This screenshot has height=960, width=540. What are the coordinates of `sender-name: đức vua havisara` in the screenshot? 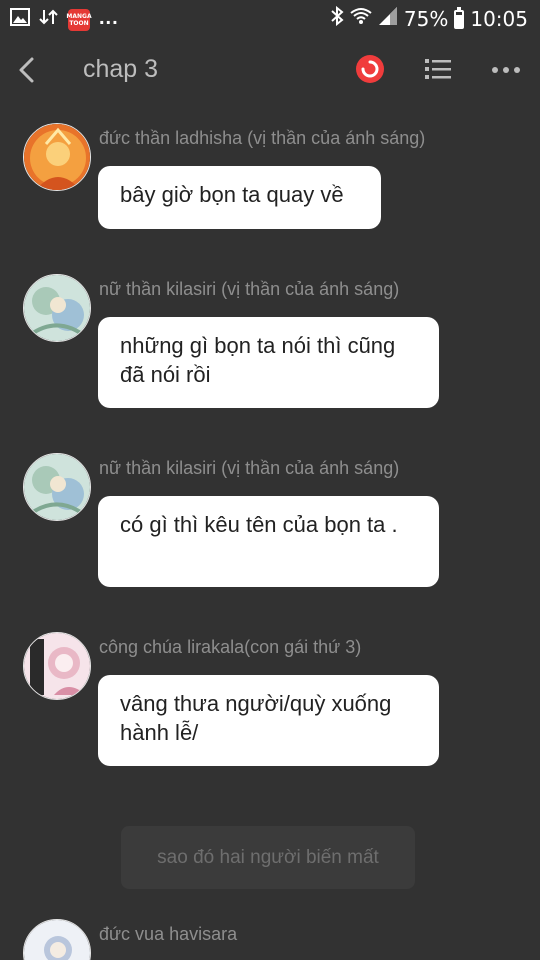 It's located at (168, 934).